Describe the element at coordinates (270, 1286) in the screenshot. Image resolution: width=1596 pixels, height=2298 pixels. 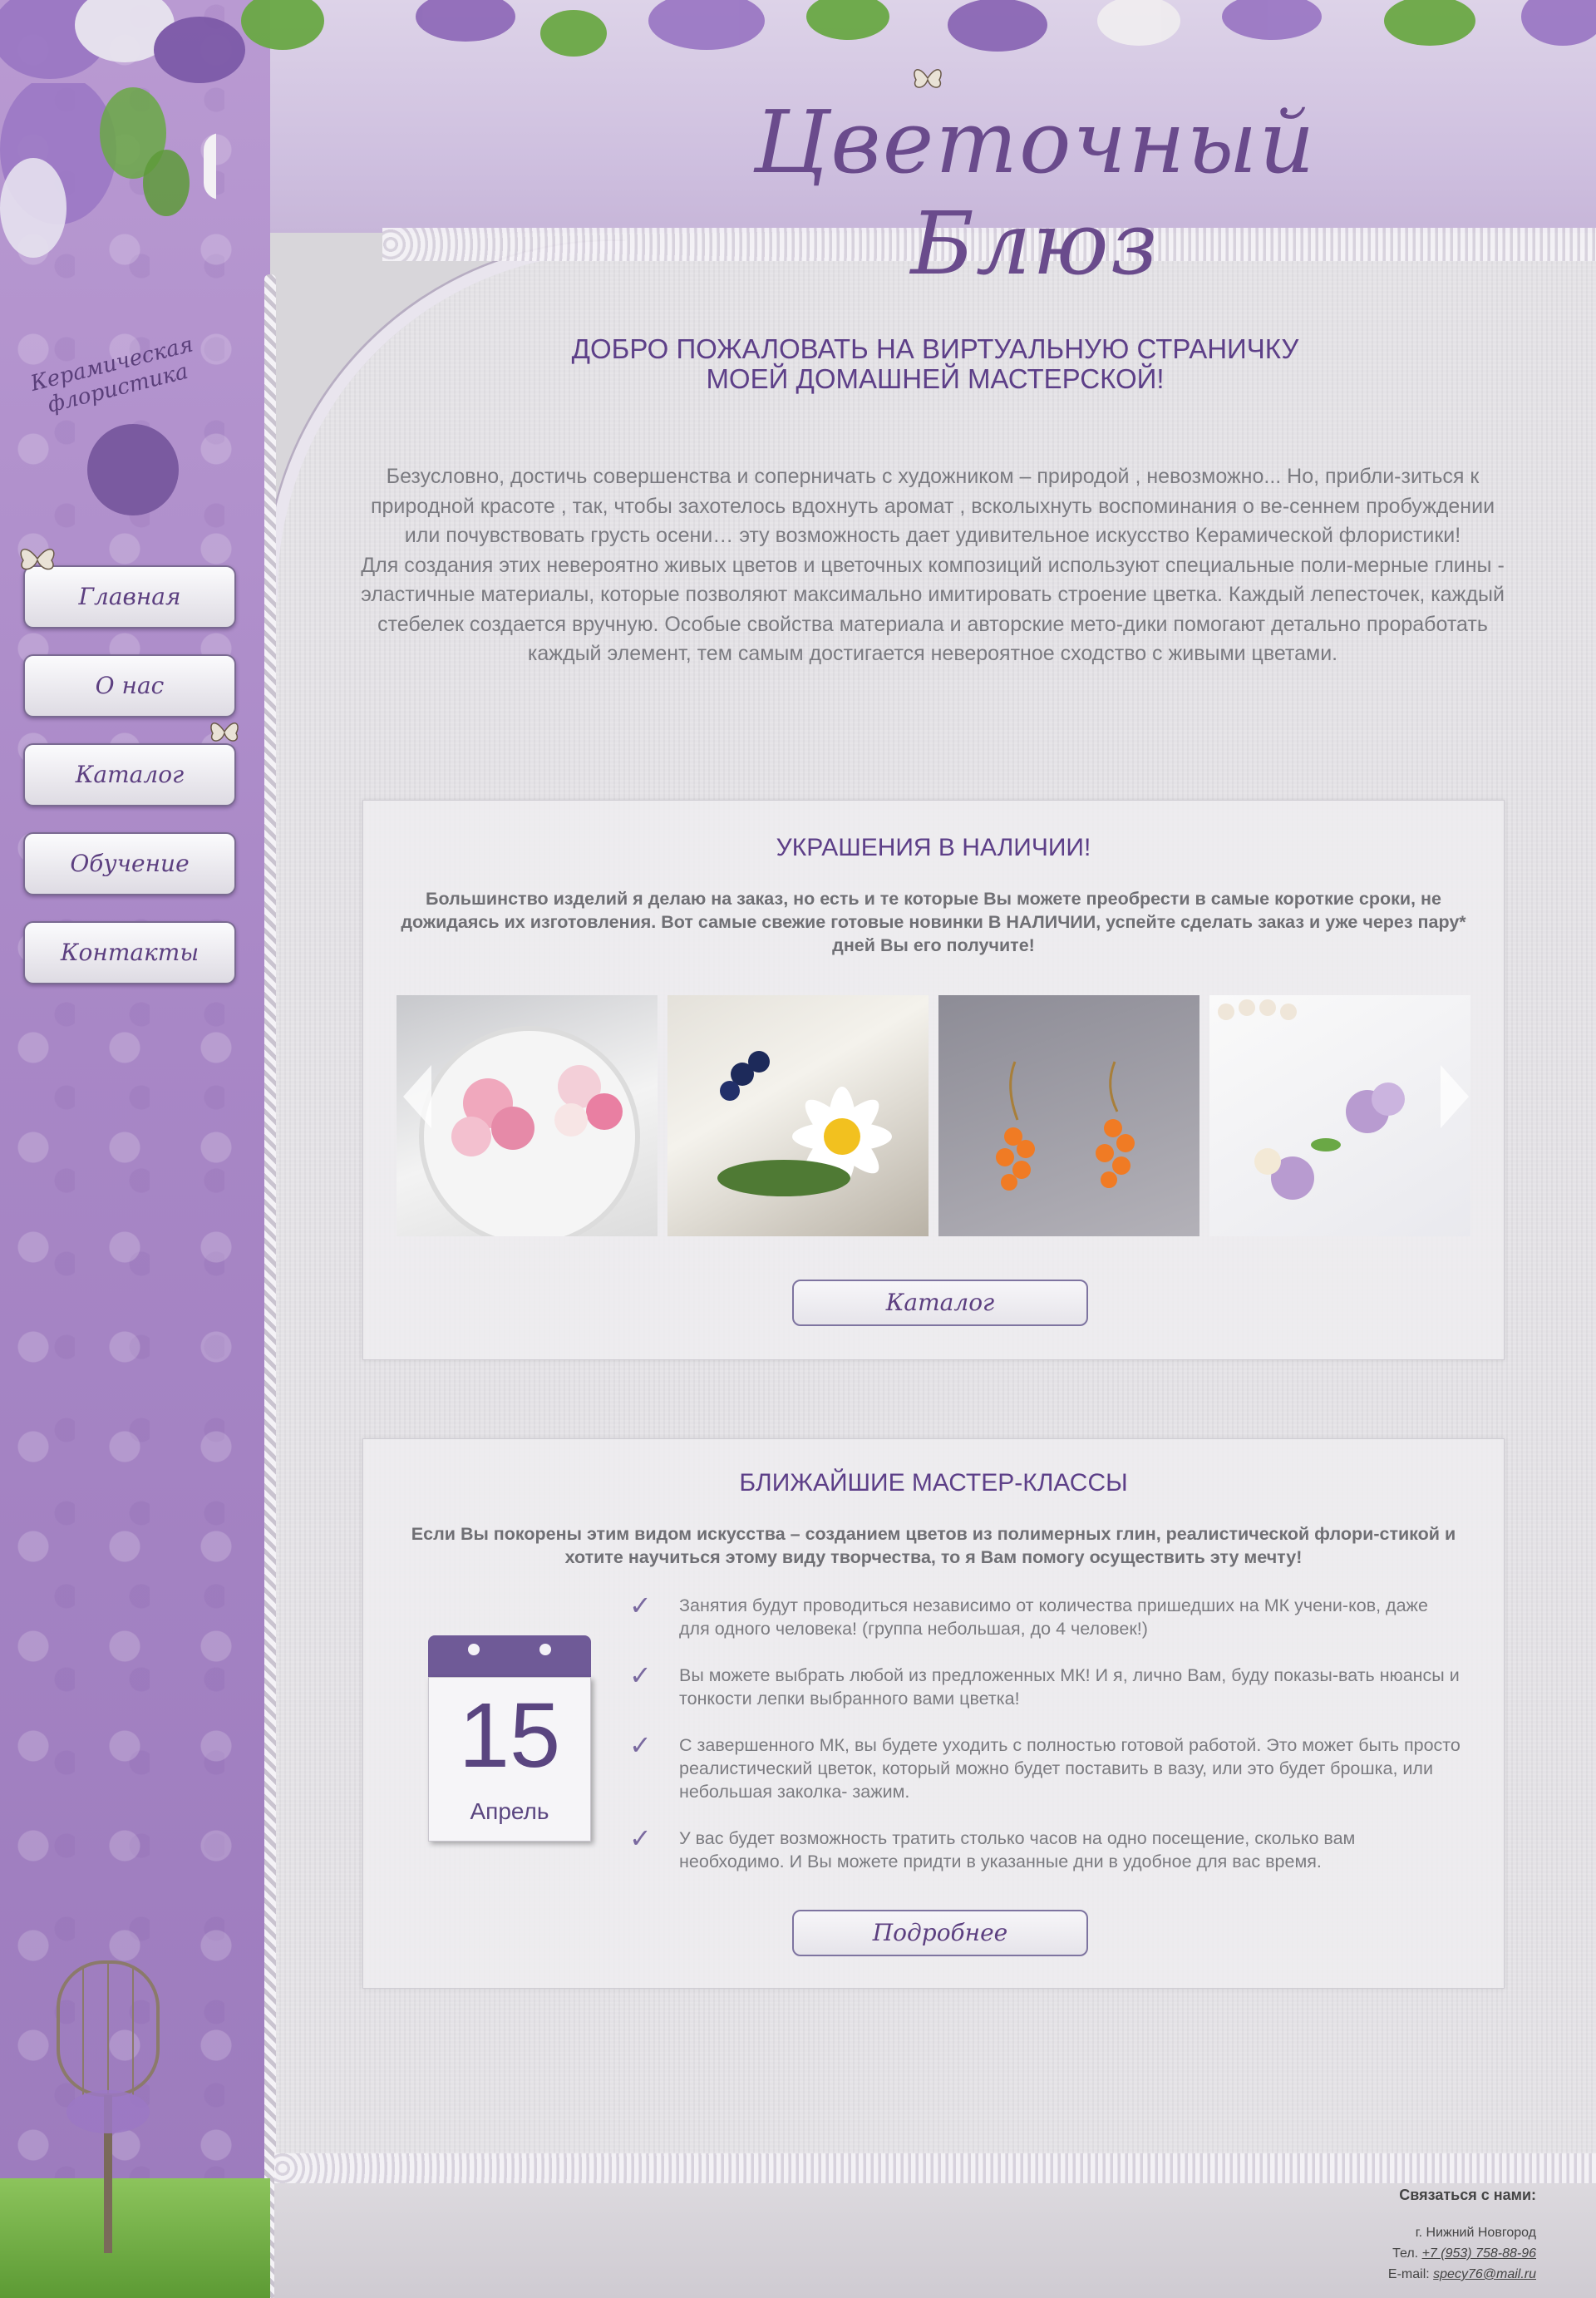
I see `rope-border` at that location.